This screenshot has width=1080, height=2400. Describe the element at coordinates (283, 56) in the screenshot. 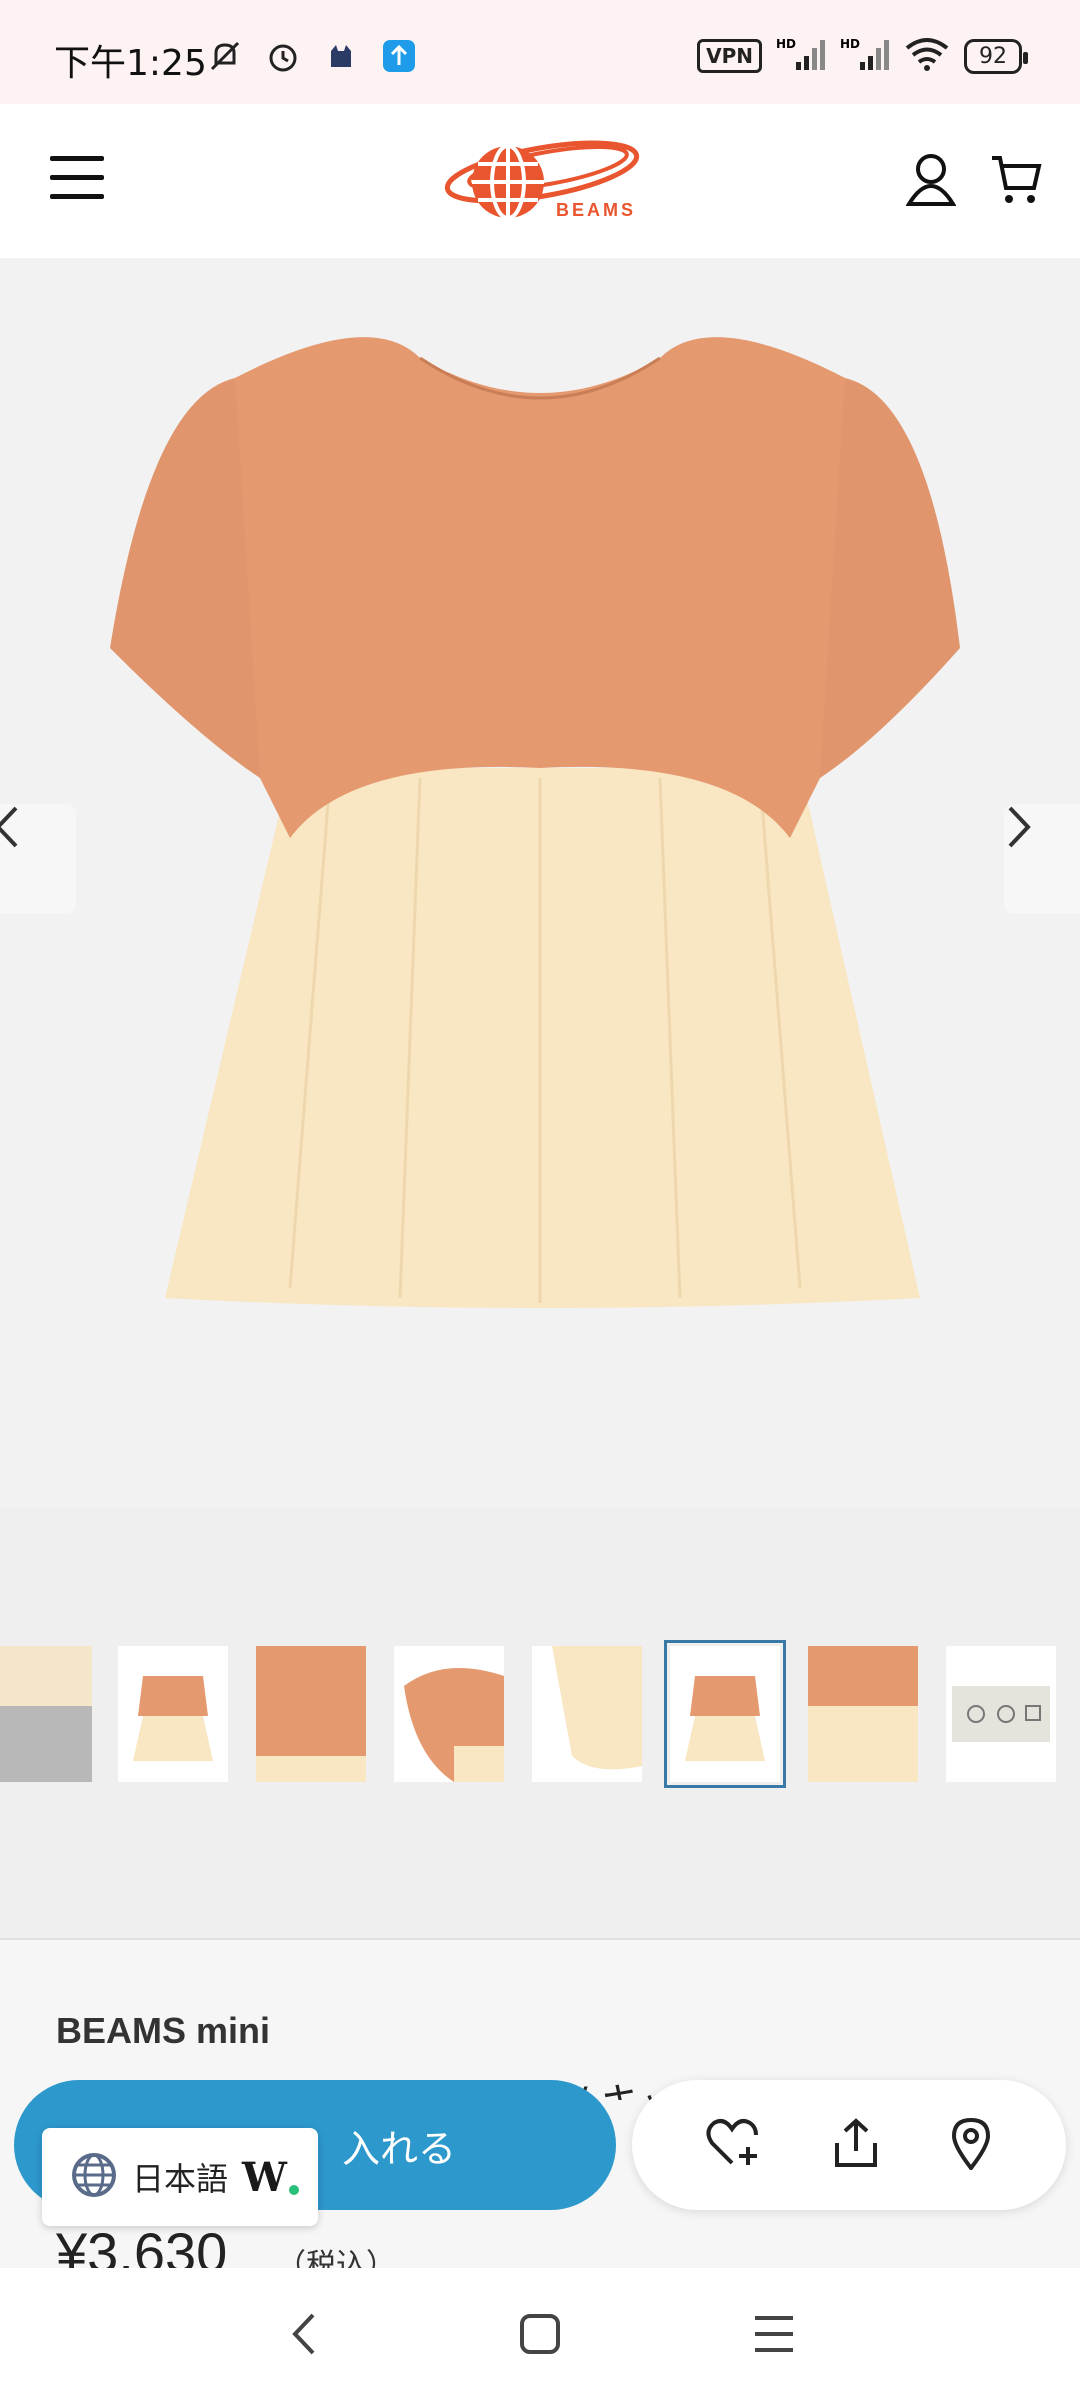

I see `alarm-icon` at that location.